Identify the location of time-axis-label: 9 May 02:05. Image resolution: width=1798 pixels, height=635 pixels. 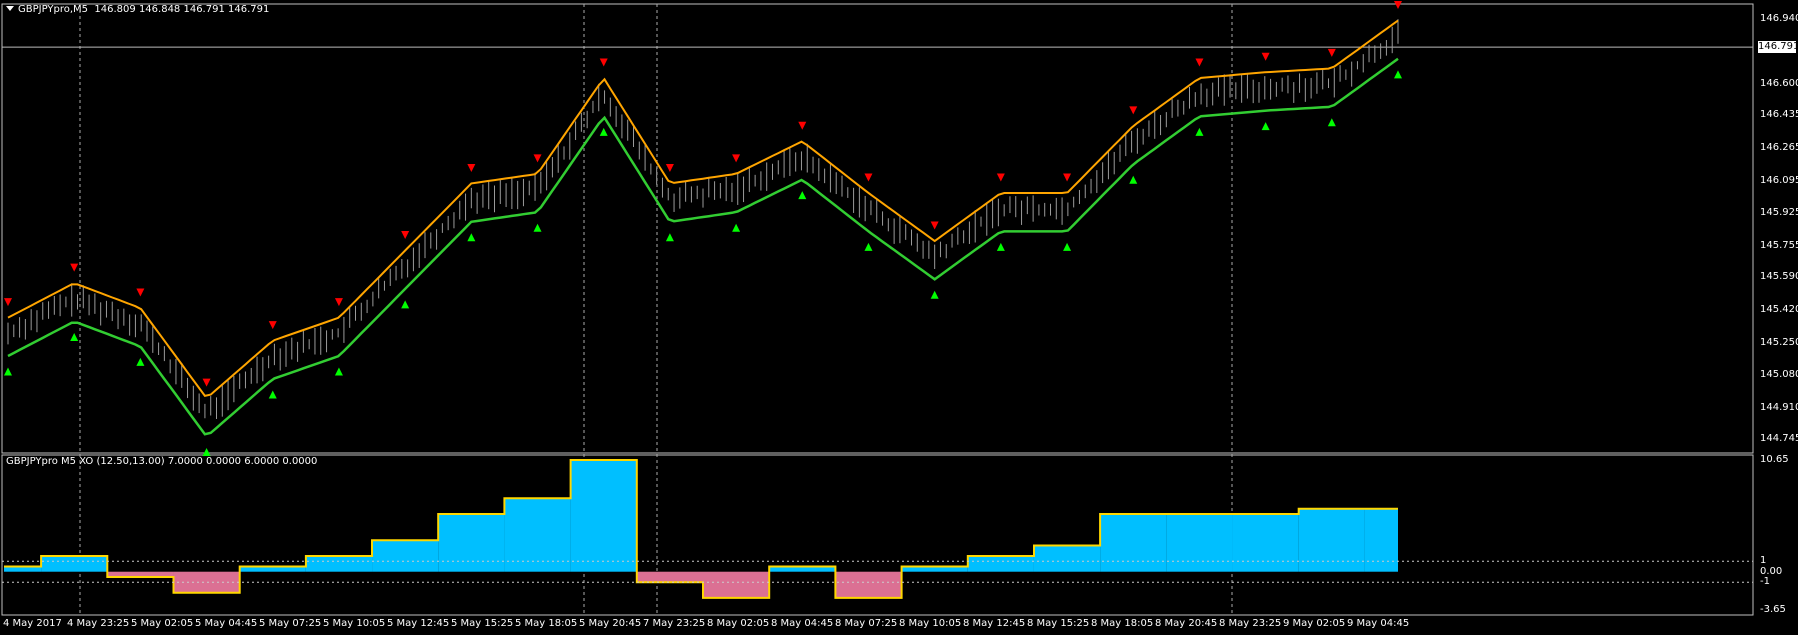
(1314, 623).